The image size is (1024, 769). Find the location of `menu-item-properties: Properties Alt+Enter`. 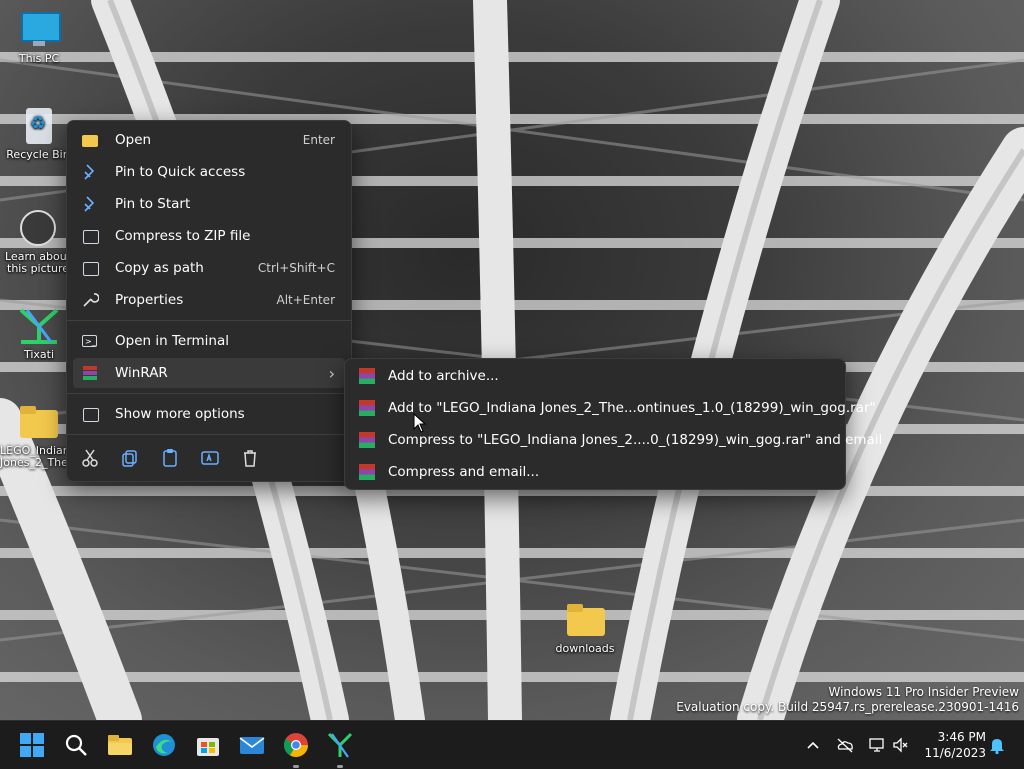

menu-item-properties: Properties Alt+Enter is located at coordinates (209, 300).